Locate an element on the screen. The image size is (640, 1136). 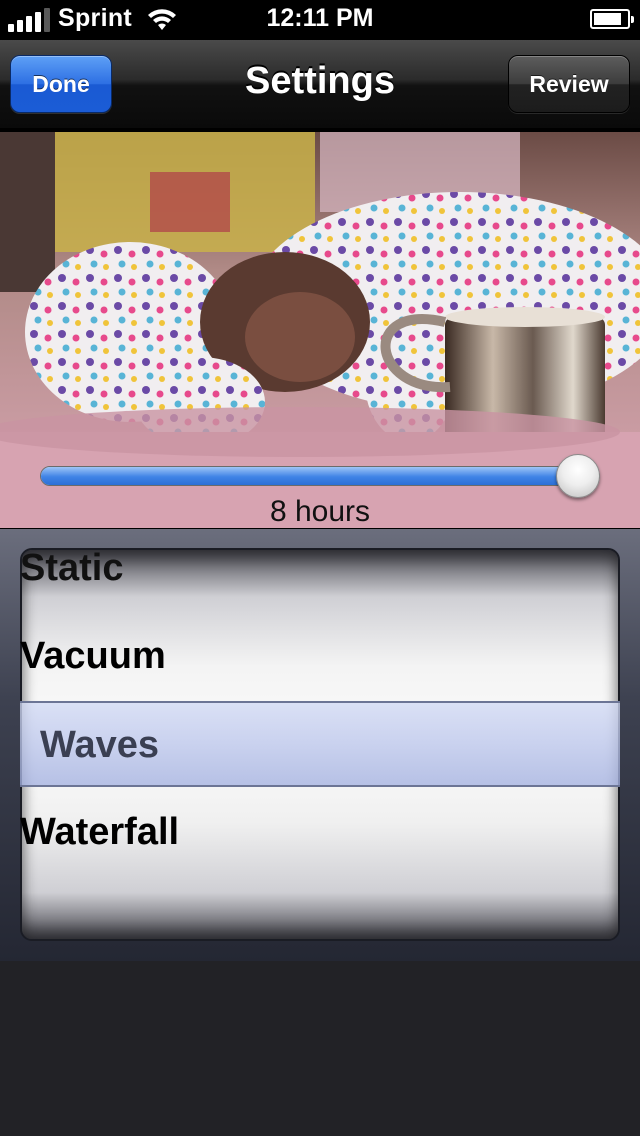
status-bar: Sprint 12:11 PM is located at coordinates (320, 20).